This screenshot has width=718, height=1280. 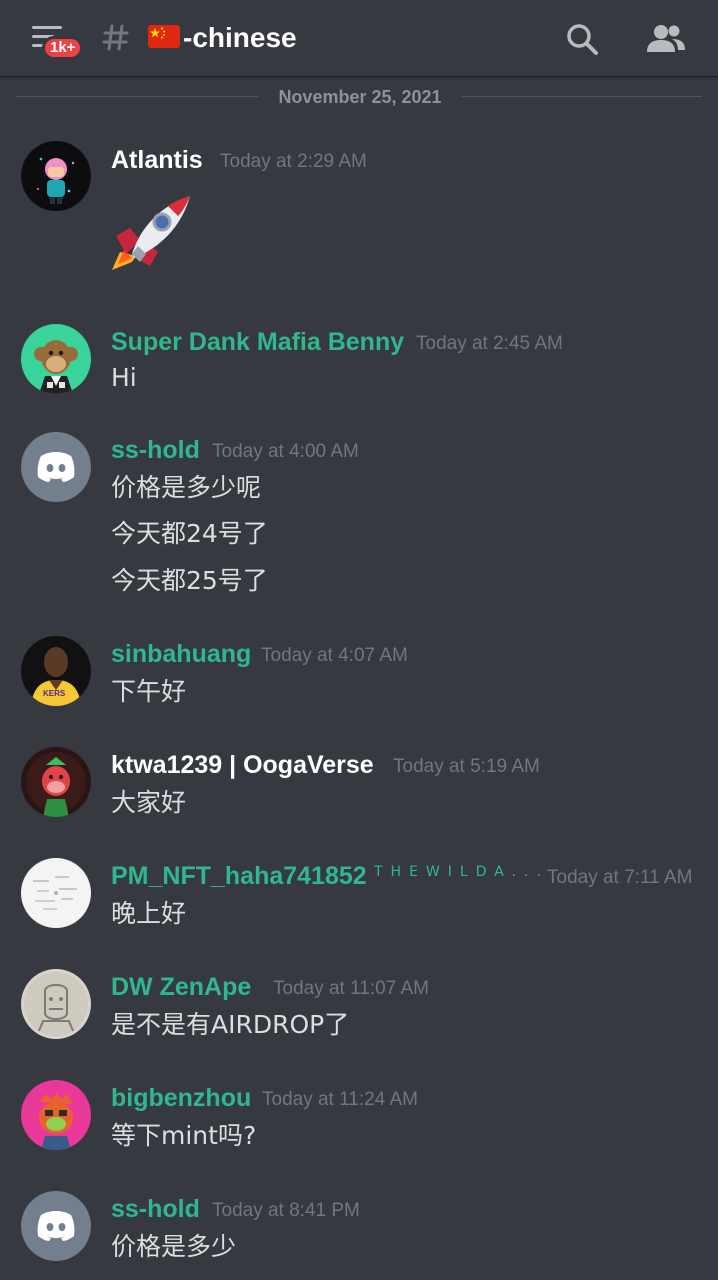 What do you see at coordinates (466, 766) in the screenshot?
I see `message-timestamp: Today at 5:19 AM` at bounding box center [466, 766].